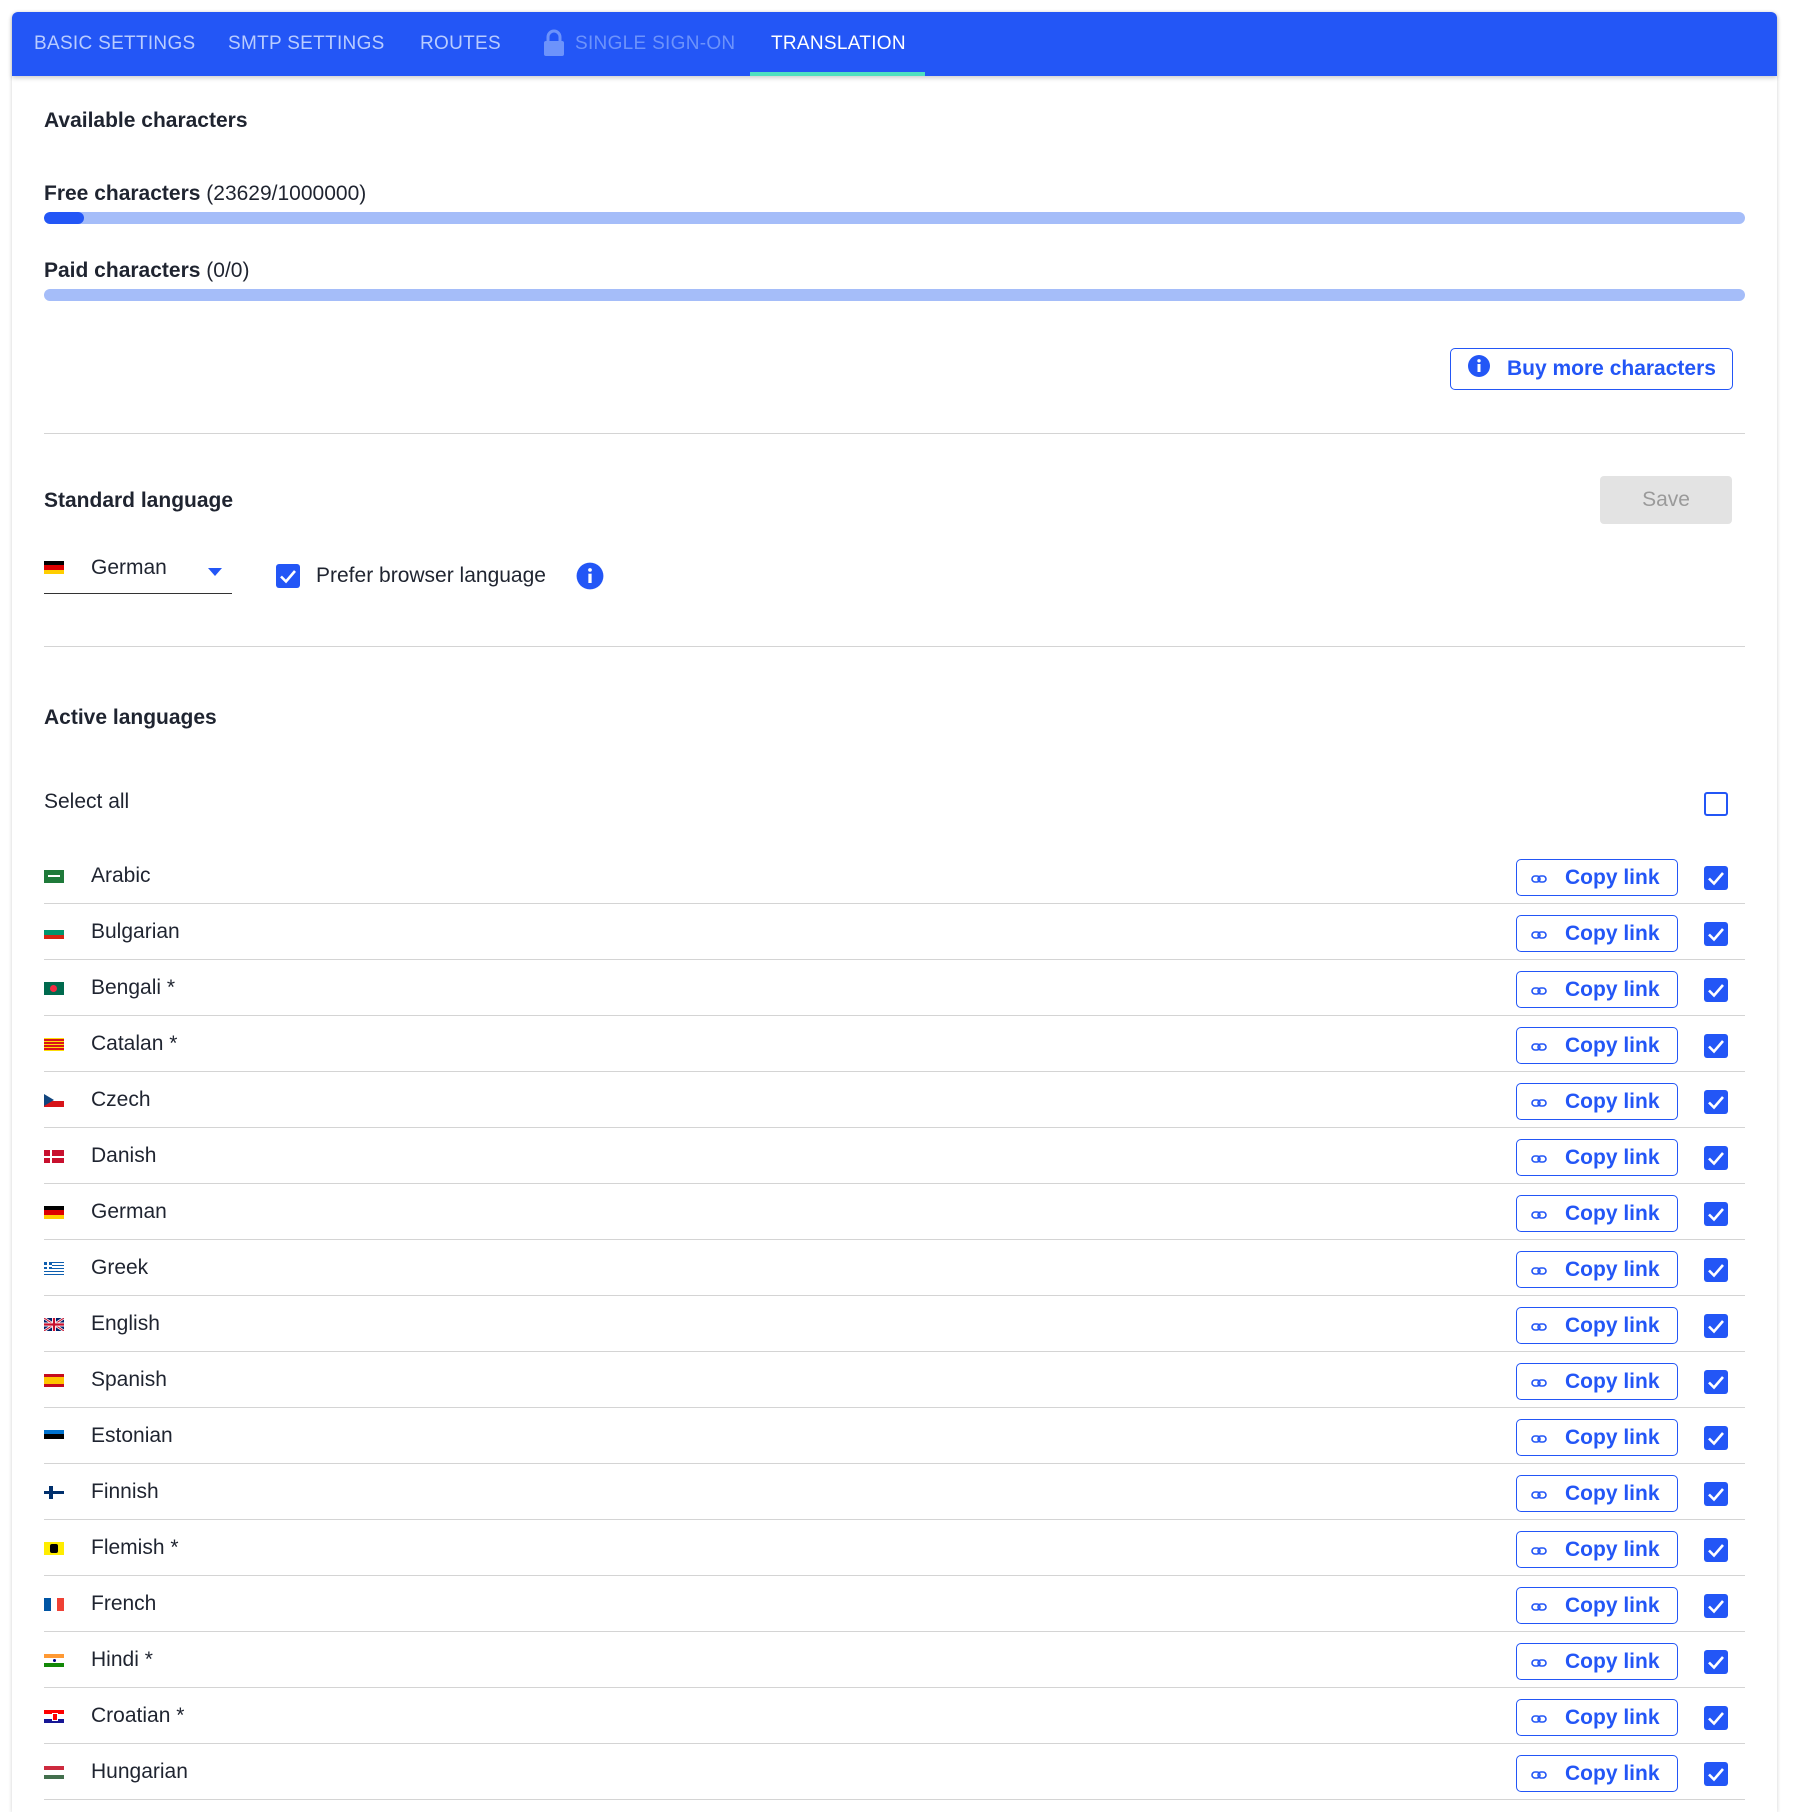 The image size is (1808, 1812). What do you see at coordinates (87, 801) in the screenshot?
I see `select-all-label: Select all` at bounding box center [87, 801].